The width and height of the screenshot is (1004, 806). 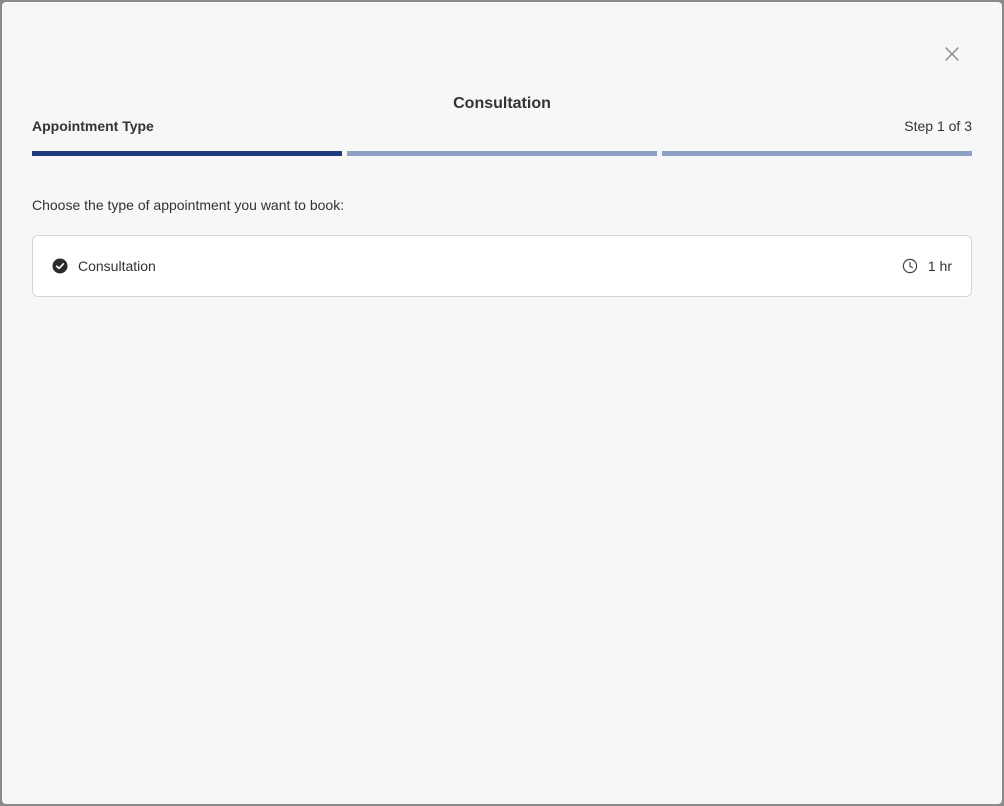 I want to click on clock-icon, so click(x=910, y=266).